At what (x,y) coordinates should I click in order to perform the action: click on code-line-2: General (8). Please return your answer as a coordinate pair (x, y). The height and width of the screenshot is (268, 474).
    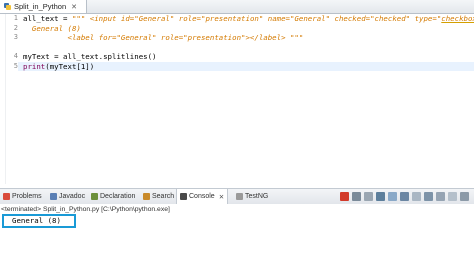
    Looking at the image, I should click on (52, 28).